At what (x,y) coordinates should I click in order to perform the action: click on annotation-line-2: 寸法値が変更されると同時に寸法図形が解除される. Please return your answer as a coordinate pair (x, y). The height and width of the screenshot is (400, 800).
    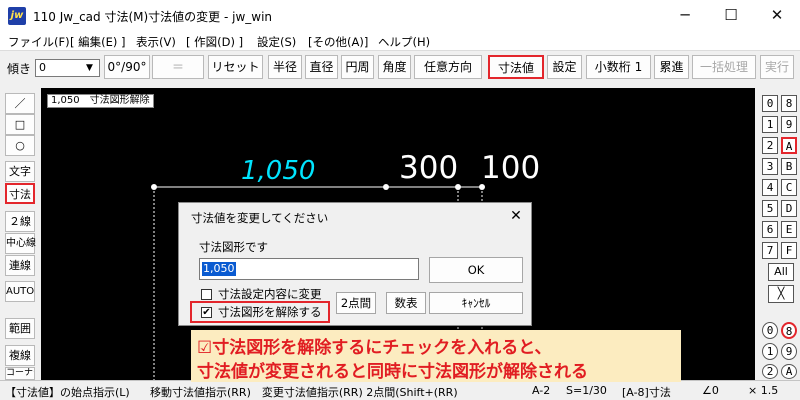
    Looking at the image, I should click on (392, 372).